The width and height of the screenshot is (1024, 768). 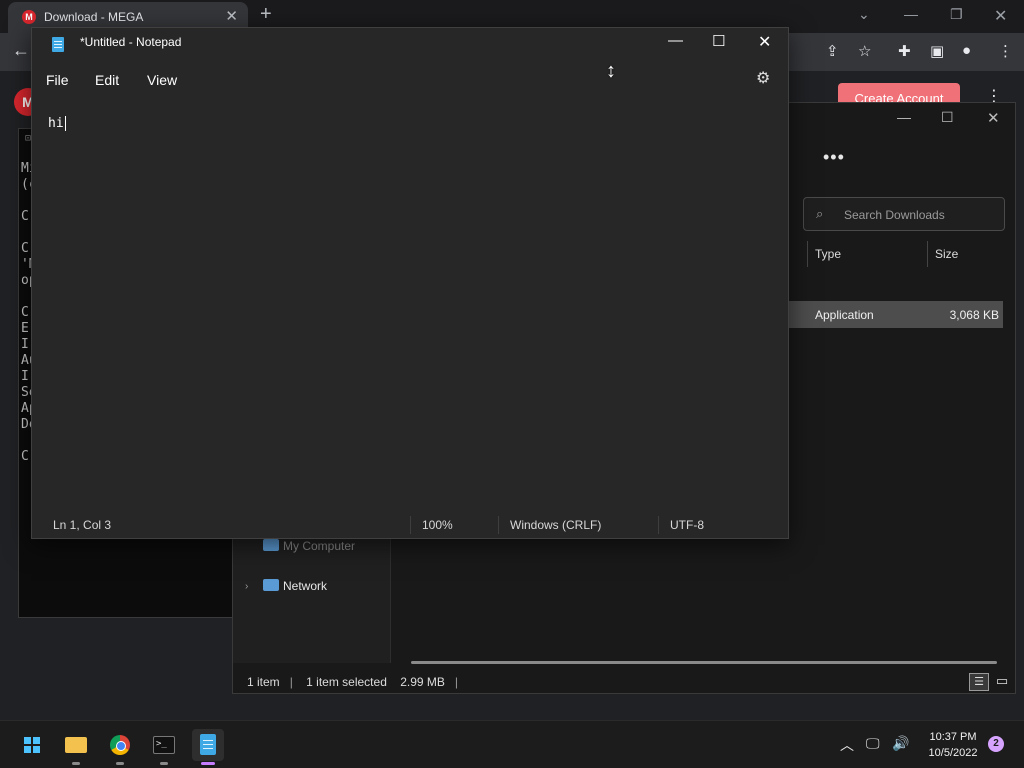 What do you see at coordinates (556, 525) in the screenshot?
I see `status-line-ending: Windows (CRLF)` at bounding box center [556, 525].